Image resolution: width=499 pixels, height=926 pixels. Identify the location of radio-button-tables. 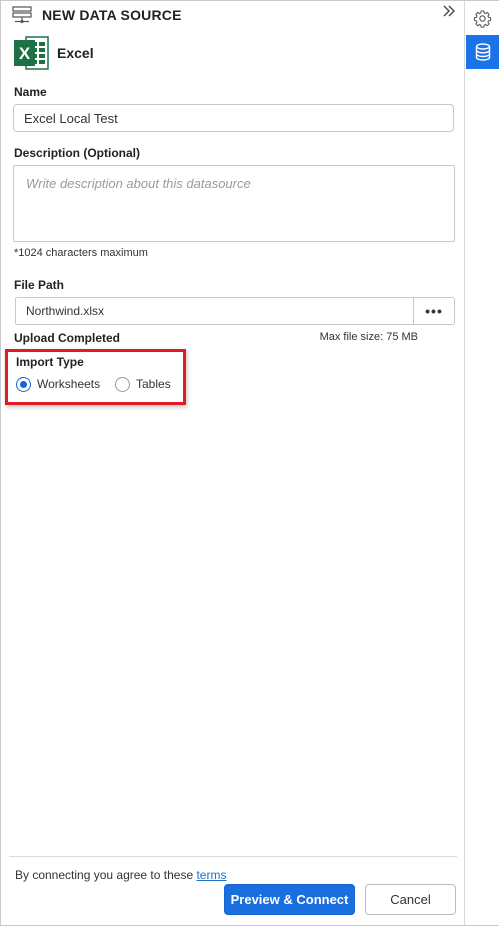
(122, 384).